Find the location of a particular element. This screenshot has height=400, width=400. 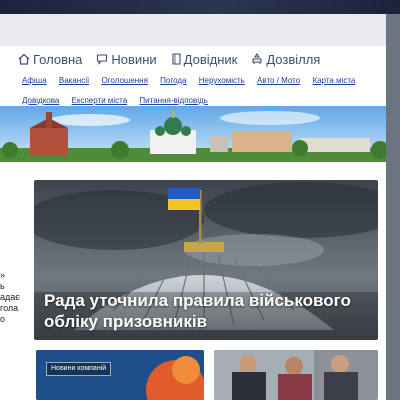

nav-item-directory: Довідник is located at coordinates (204, 59).